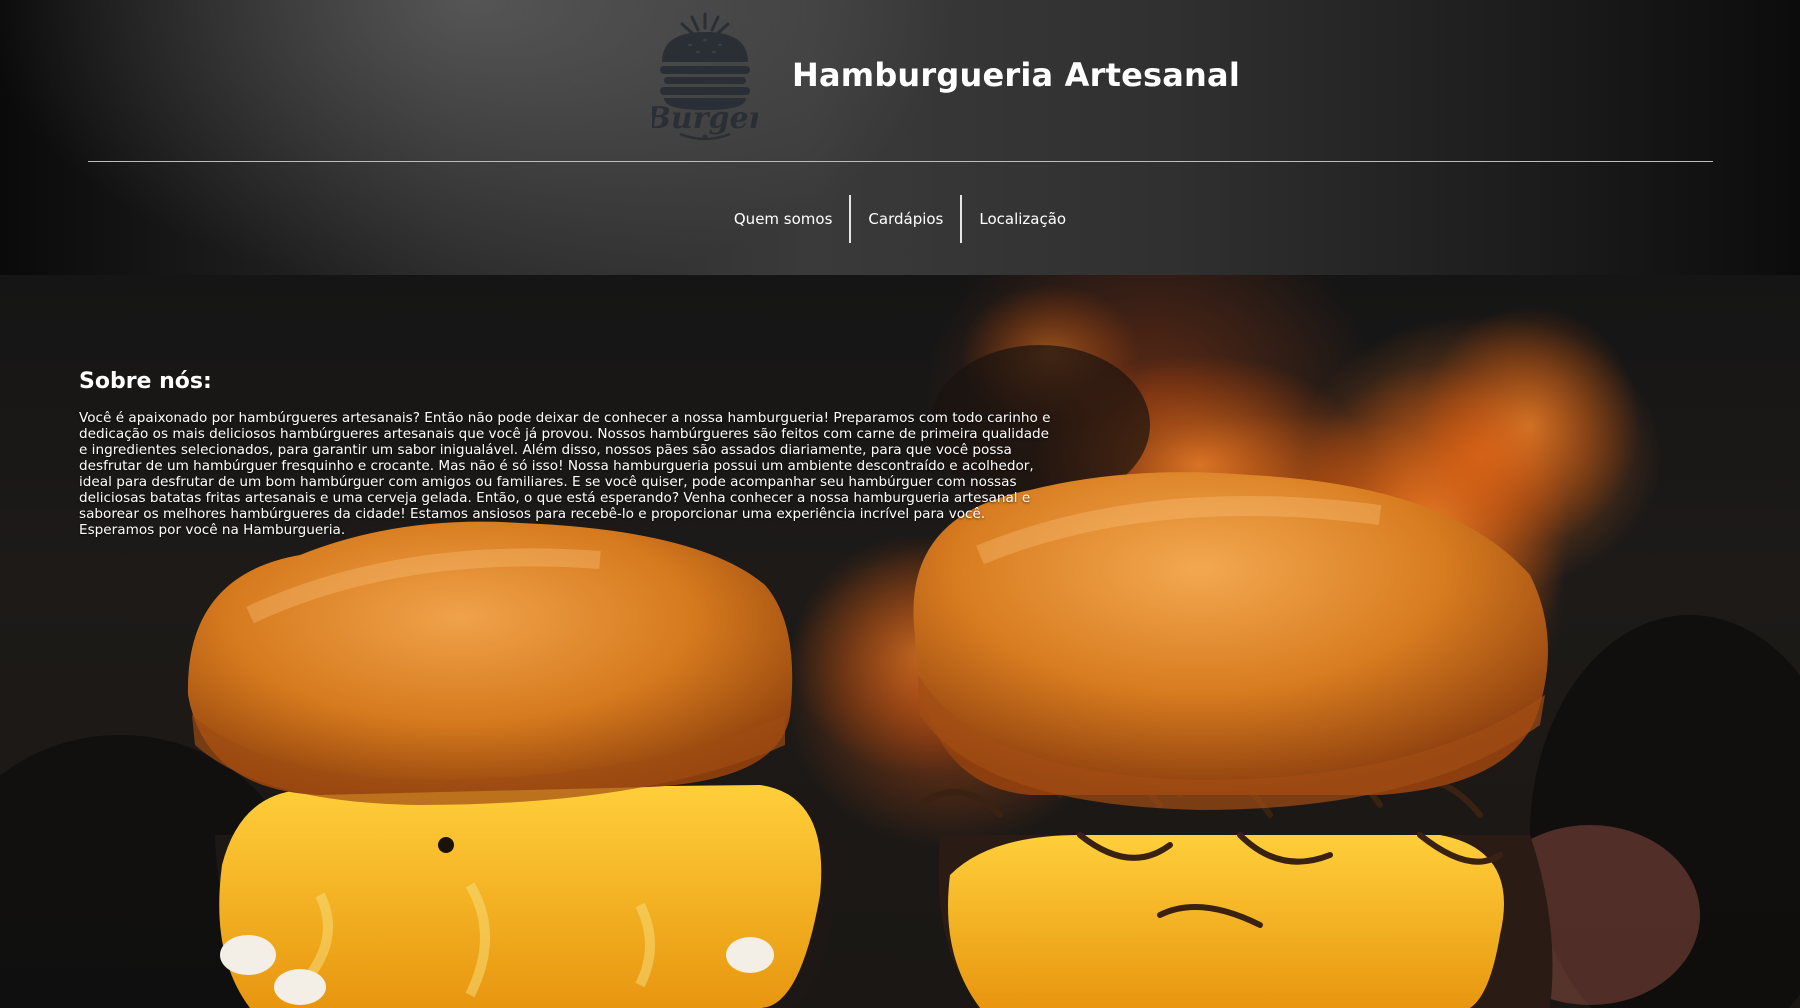 This screenshot has height=1008, width=1800. I want to click on nav-item-localizacao: Localização, so click(1022, 219).